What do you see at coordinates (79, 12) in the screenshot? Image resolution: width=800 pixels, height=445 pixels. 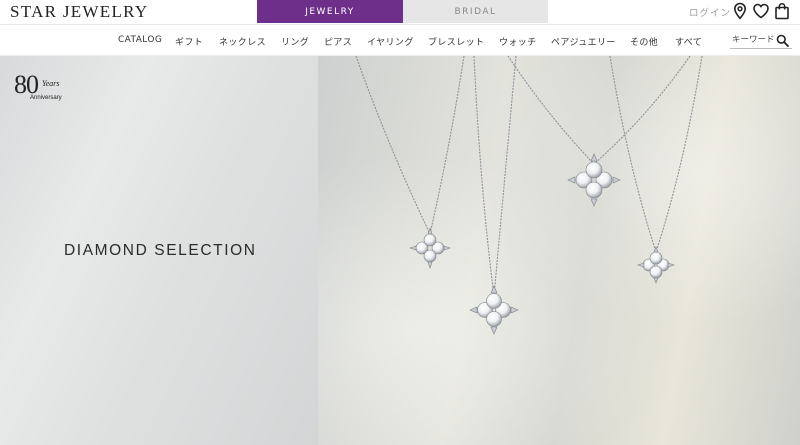 I see `brand-logo: STAR JEWELRY` at bounding box center [79, 12].